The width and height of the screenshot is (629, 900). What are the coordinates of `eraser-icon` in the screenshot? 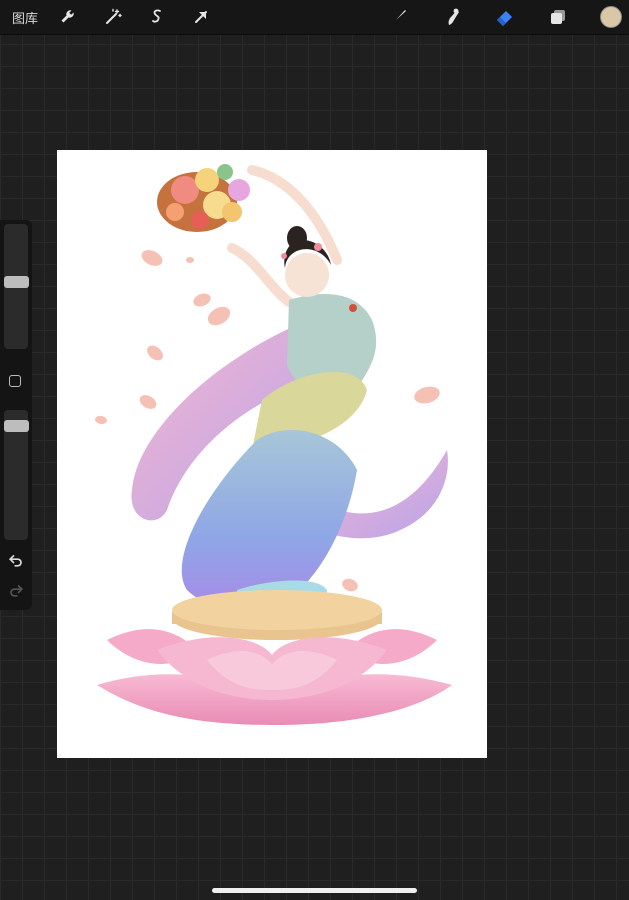 It's located at (505, 17).